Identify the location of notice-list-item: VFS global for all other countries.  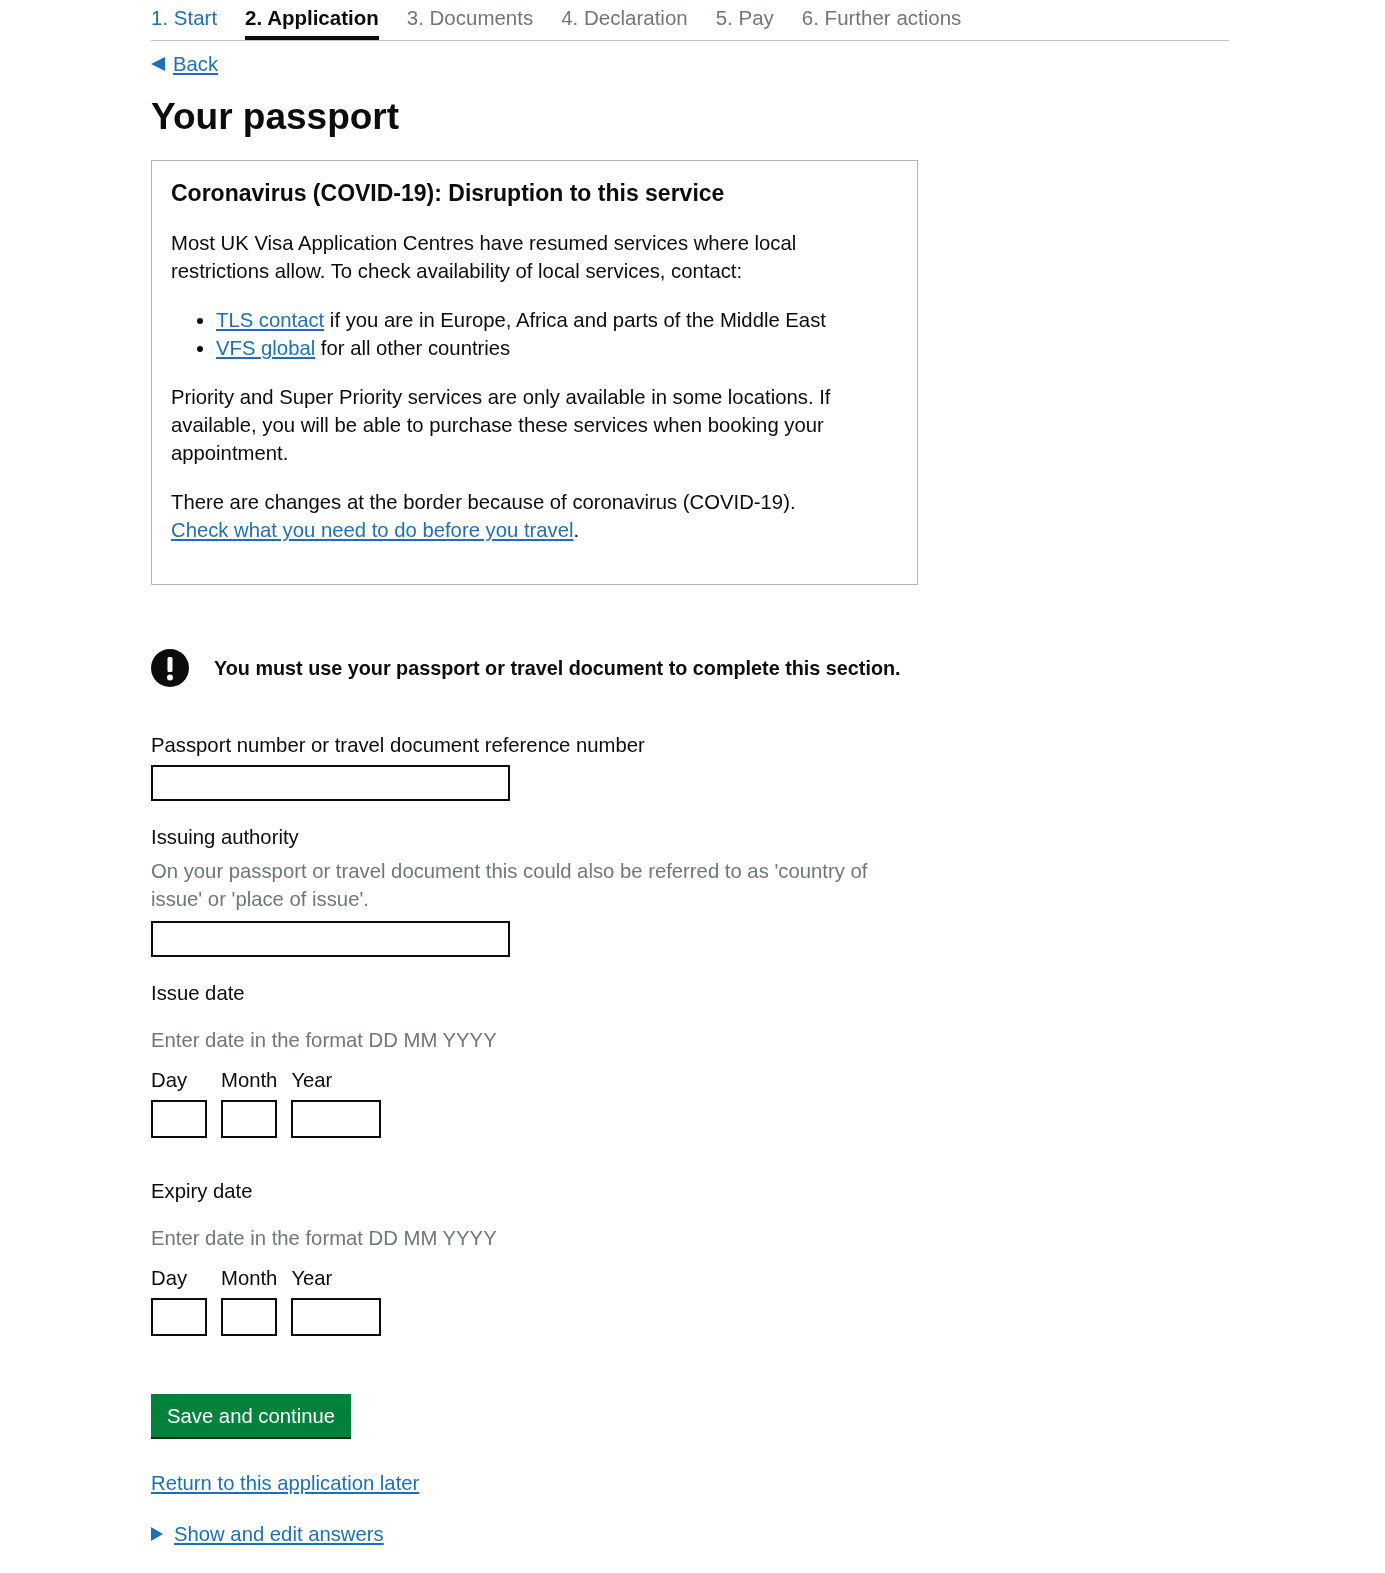
(363, 348).